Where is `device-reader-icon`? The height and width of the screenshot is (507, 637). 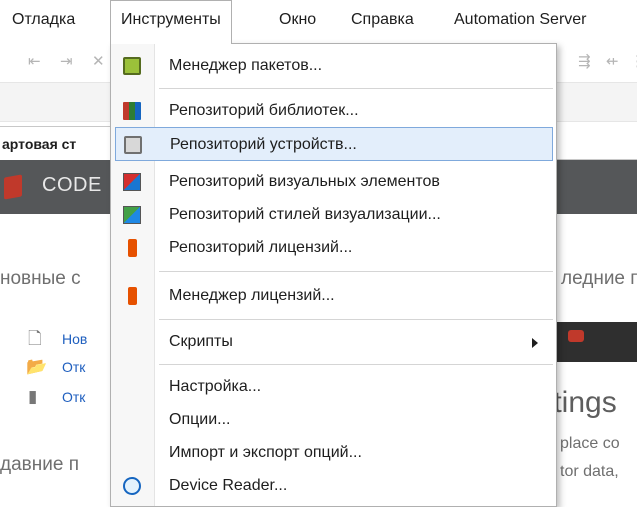 device-reader-icon is located at coordinates (132, 486).